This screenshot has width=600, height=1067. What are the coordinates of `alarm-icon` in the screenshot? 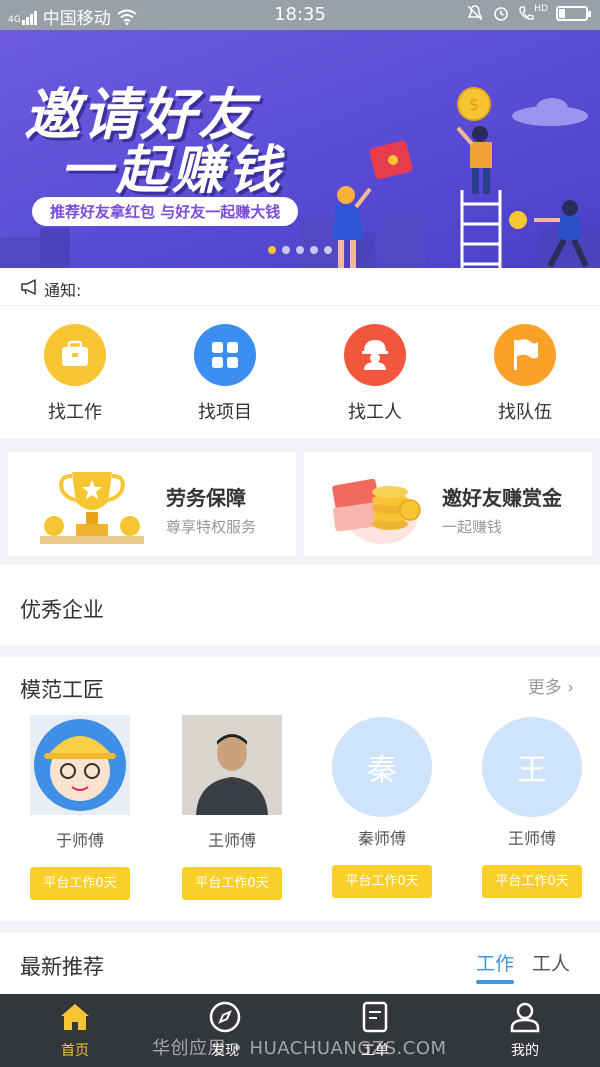 It's located at (501, 14).